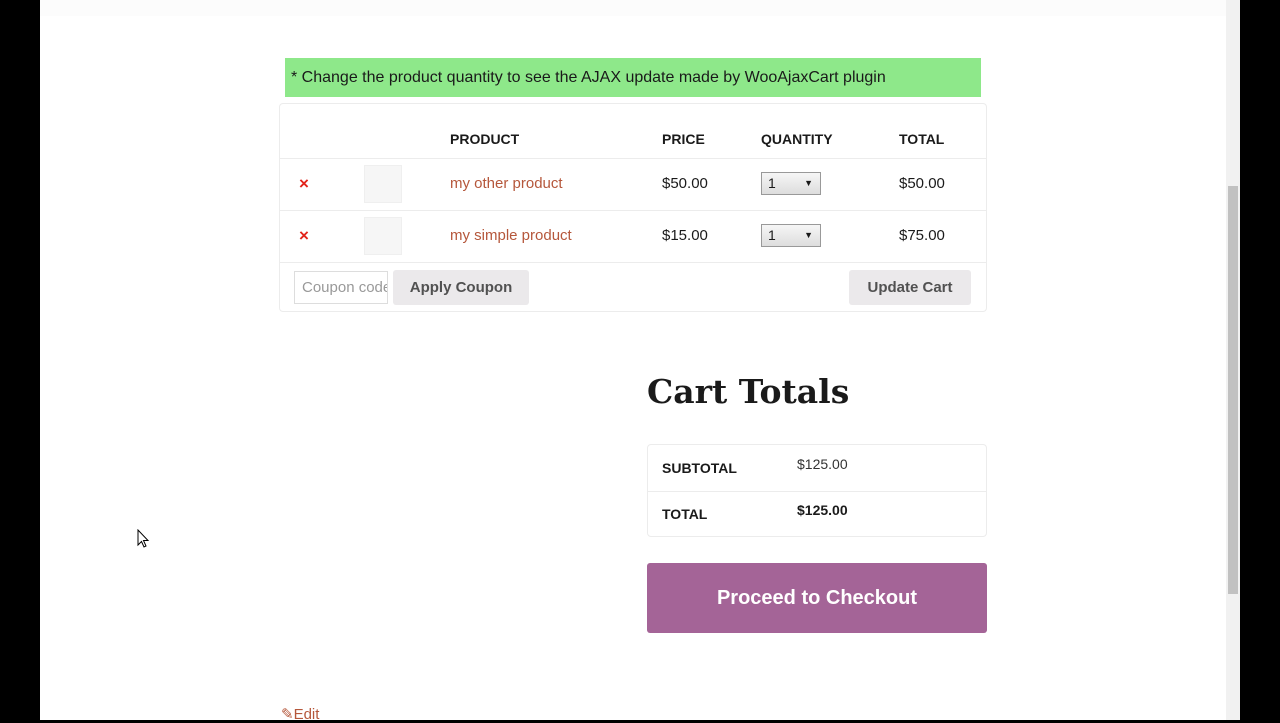 The height and width of the screenshot is (723, 1280). What do you see at coordinates (685, 183) in the screenshot?
I see `product-price: $50.00` at bounding box center [685, 183].